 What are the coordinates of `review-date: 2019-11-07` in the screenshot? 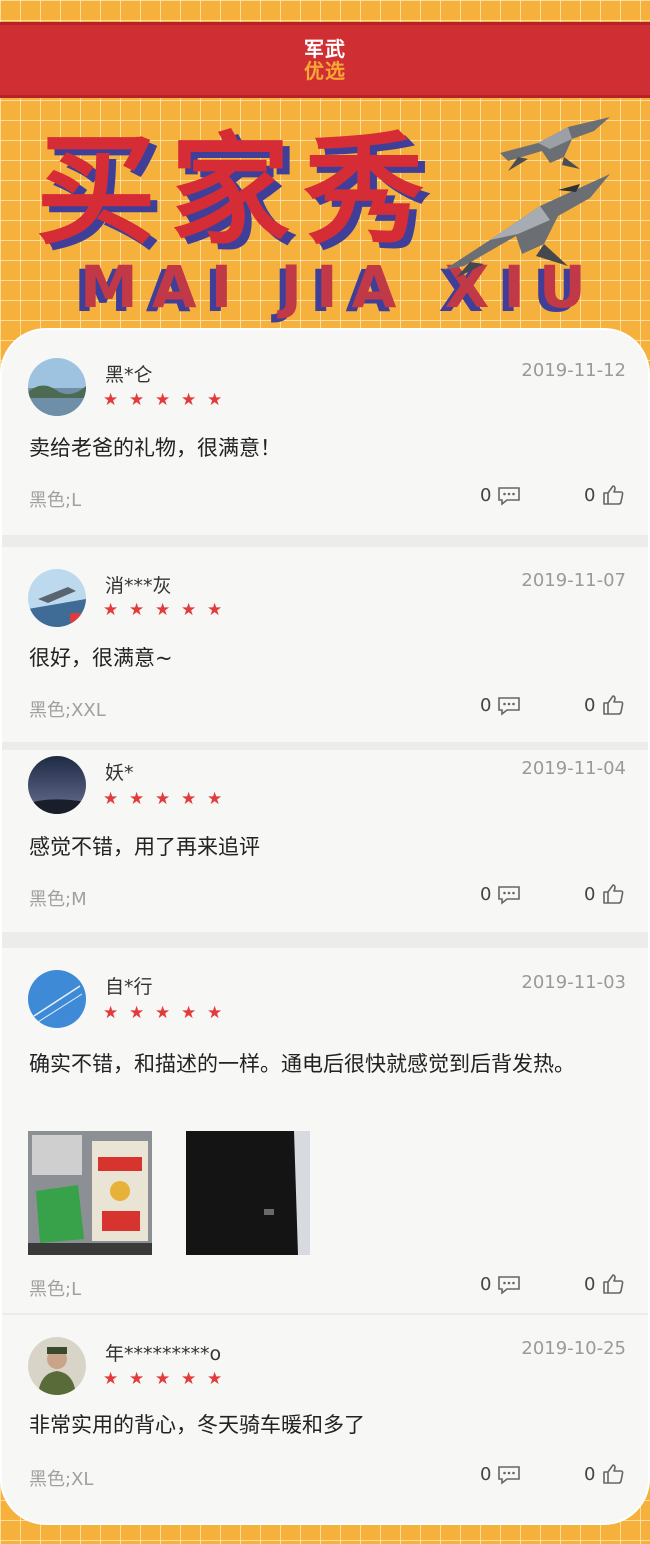 It's located at (573, 580).